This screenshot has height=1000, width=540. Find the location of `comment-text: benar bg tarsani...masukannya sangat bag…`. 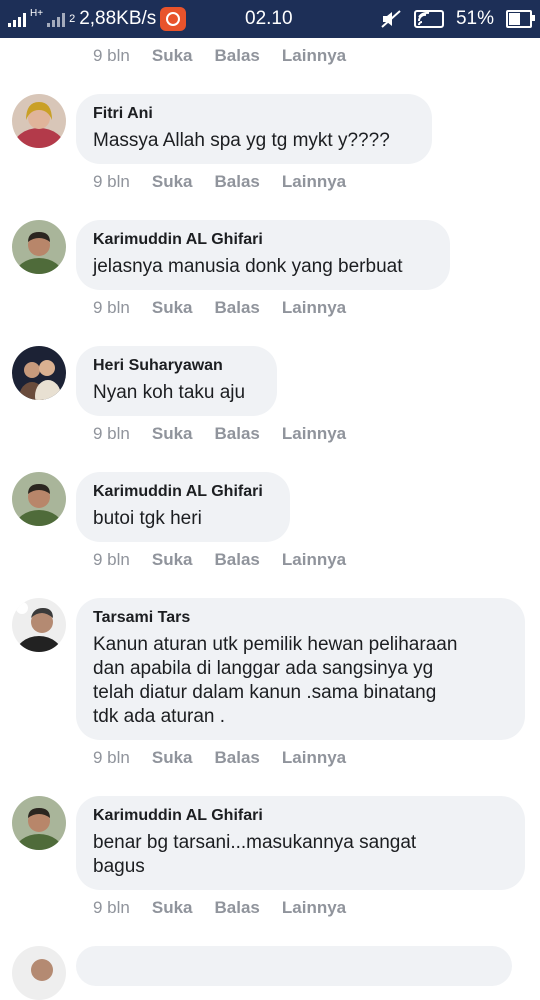

comment-text: benar bg tarsani...masukannya sangat bag… is located at coordinates (255, 854).